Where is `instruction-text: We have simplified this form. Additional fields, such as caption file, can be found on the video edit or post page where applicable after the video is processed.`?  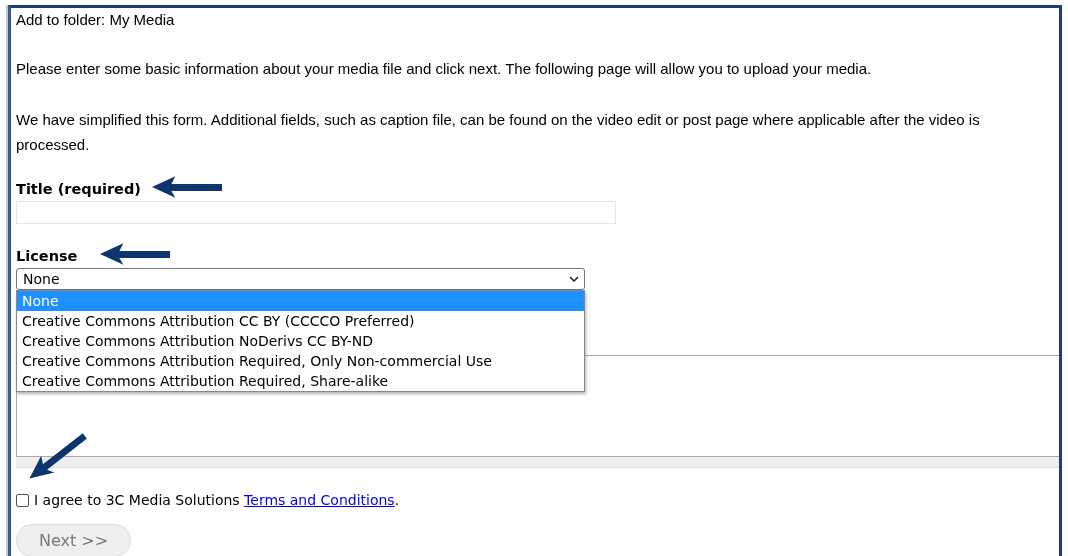 instruction-text: We have simplified this form. Additional fields, such as caption file, can be found on the video edit or post page where applicable after the video is processed. is located at coordinates (498, 132).